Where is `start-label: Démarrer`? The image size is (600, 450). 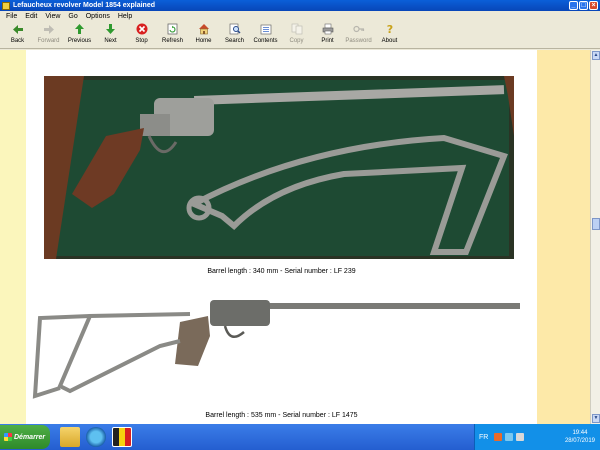
start-label: Démarrer is located at coordinates (30, 437).